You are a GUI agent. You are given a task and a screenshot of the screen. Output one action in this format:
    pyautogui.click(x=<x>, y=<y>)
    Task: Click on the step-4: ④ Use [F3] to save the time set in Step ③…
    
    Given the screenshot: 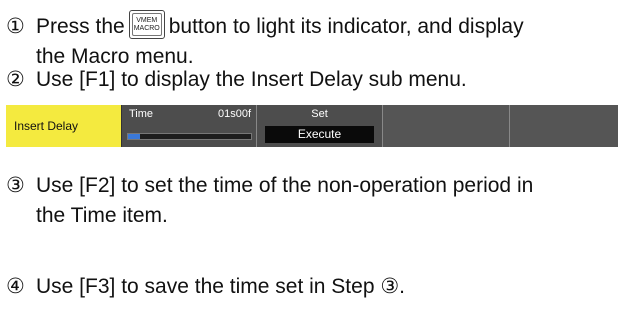 What is the action you would take?
    pyautogui.click(x=205, y=287)
    